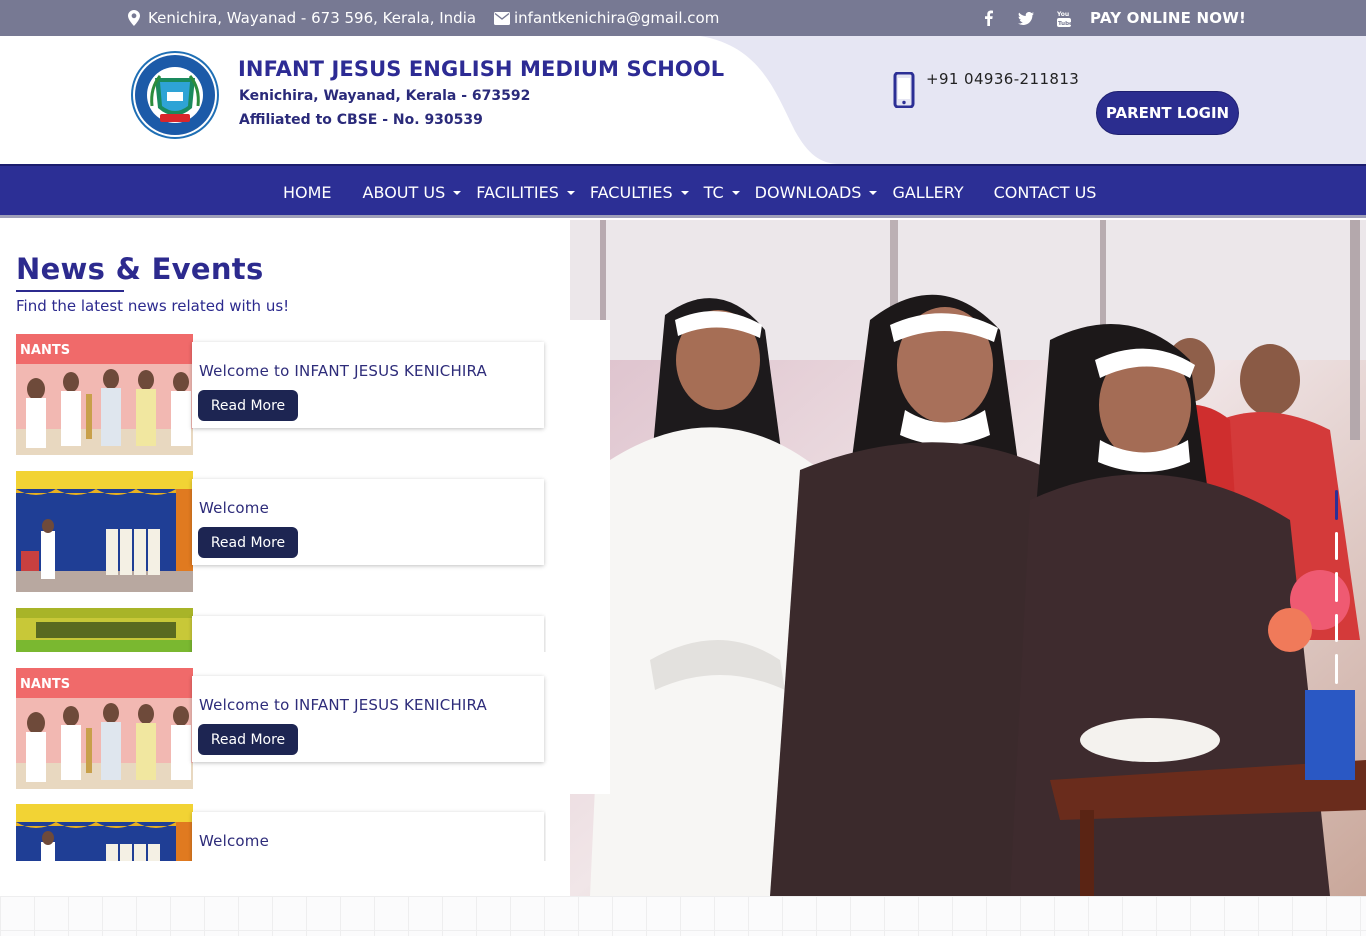 The image size is (1366, 936). What do you see at coordinates (1045, 192) in the screenshot?
I see `nav-item-contact-us: CONTACT US` at bounding box center [1045, 192].